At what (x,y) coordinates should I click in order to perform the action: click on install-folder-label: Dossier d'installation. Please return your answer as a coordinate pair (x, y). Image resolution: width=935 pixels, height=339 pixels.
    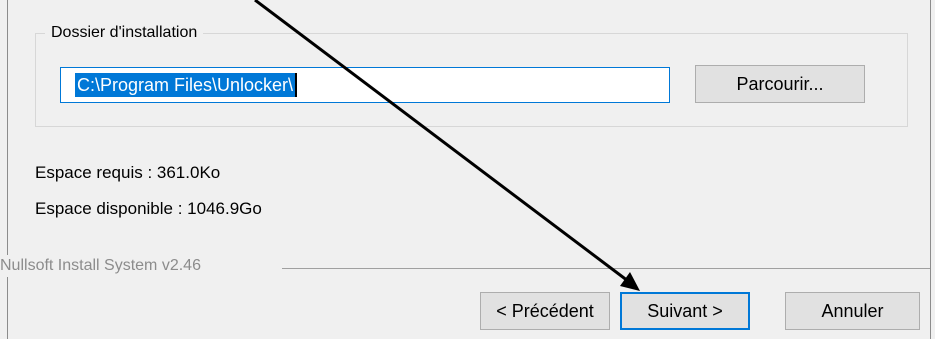
    Looking at the image, I should click on (124, 33).